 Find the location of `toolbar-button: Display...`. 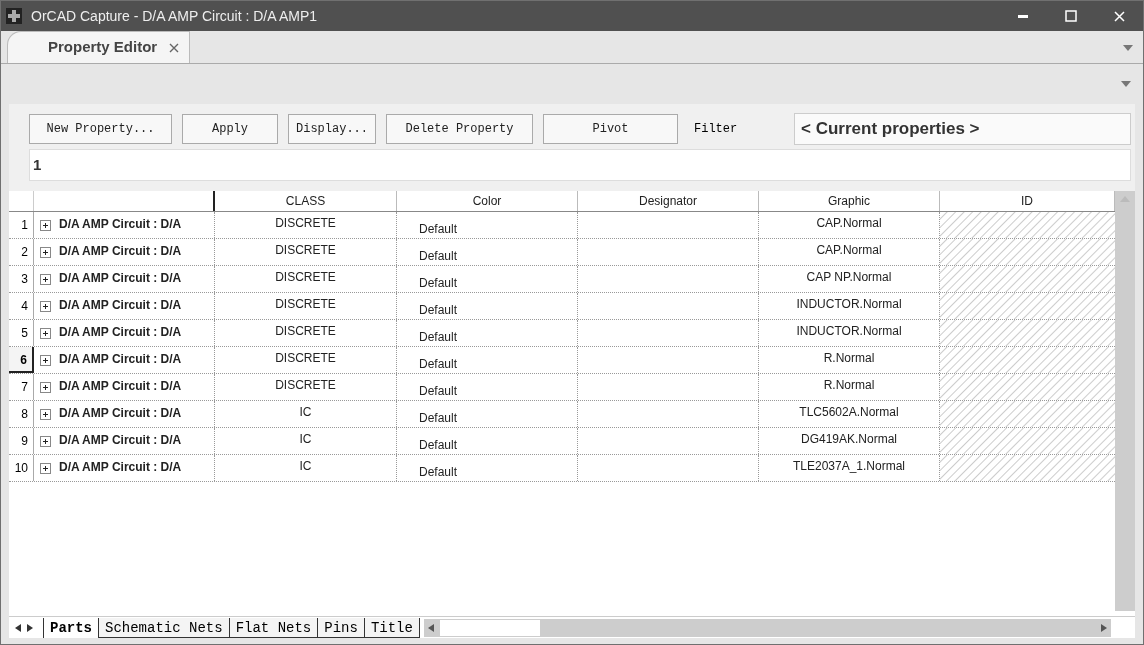

toolbar-button: Display... is located at coordinates (332, 129).